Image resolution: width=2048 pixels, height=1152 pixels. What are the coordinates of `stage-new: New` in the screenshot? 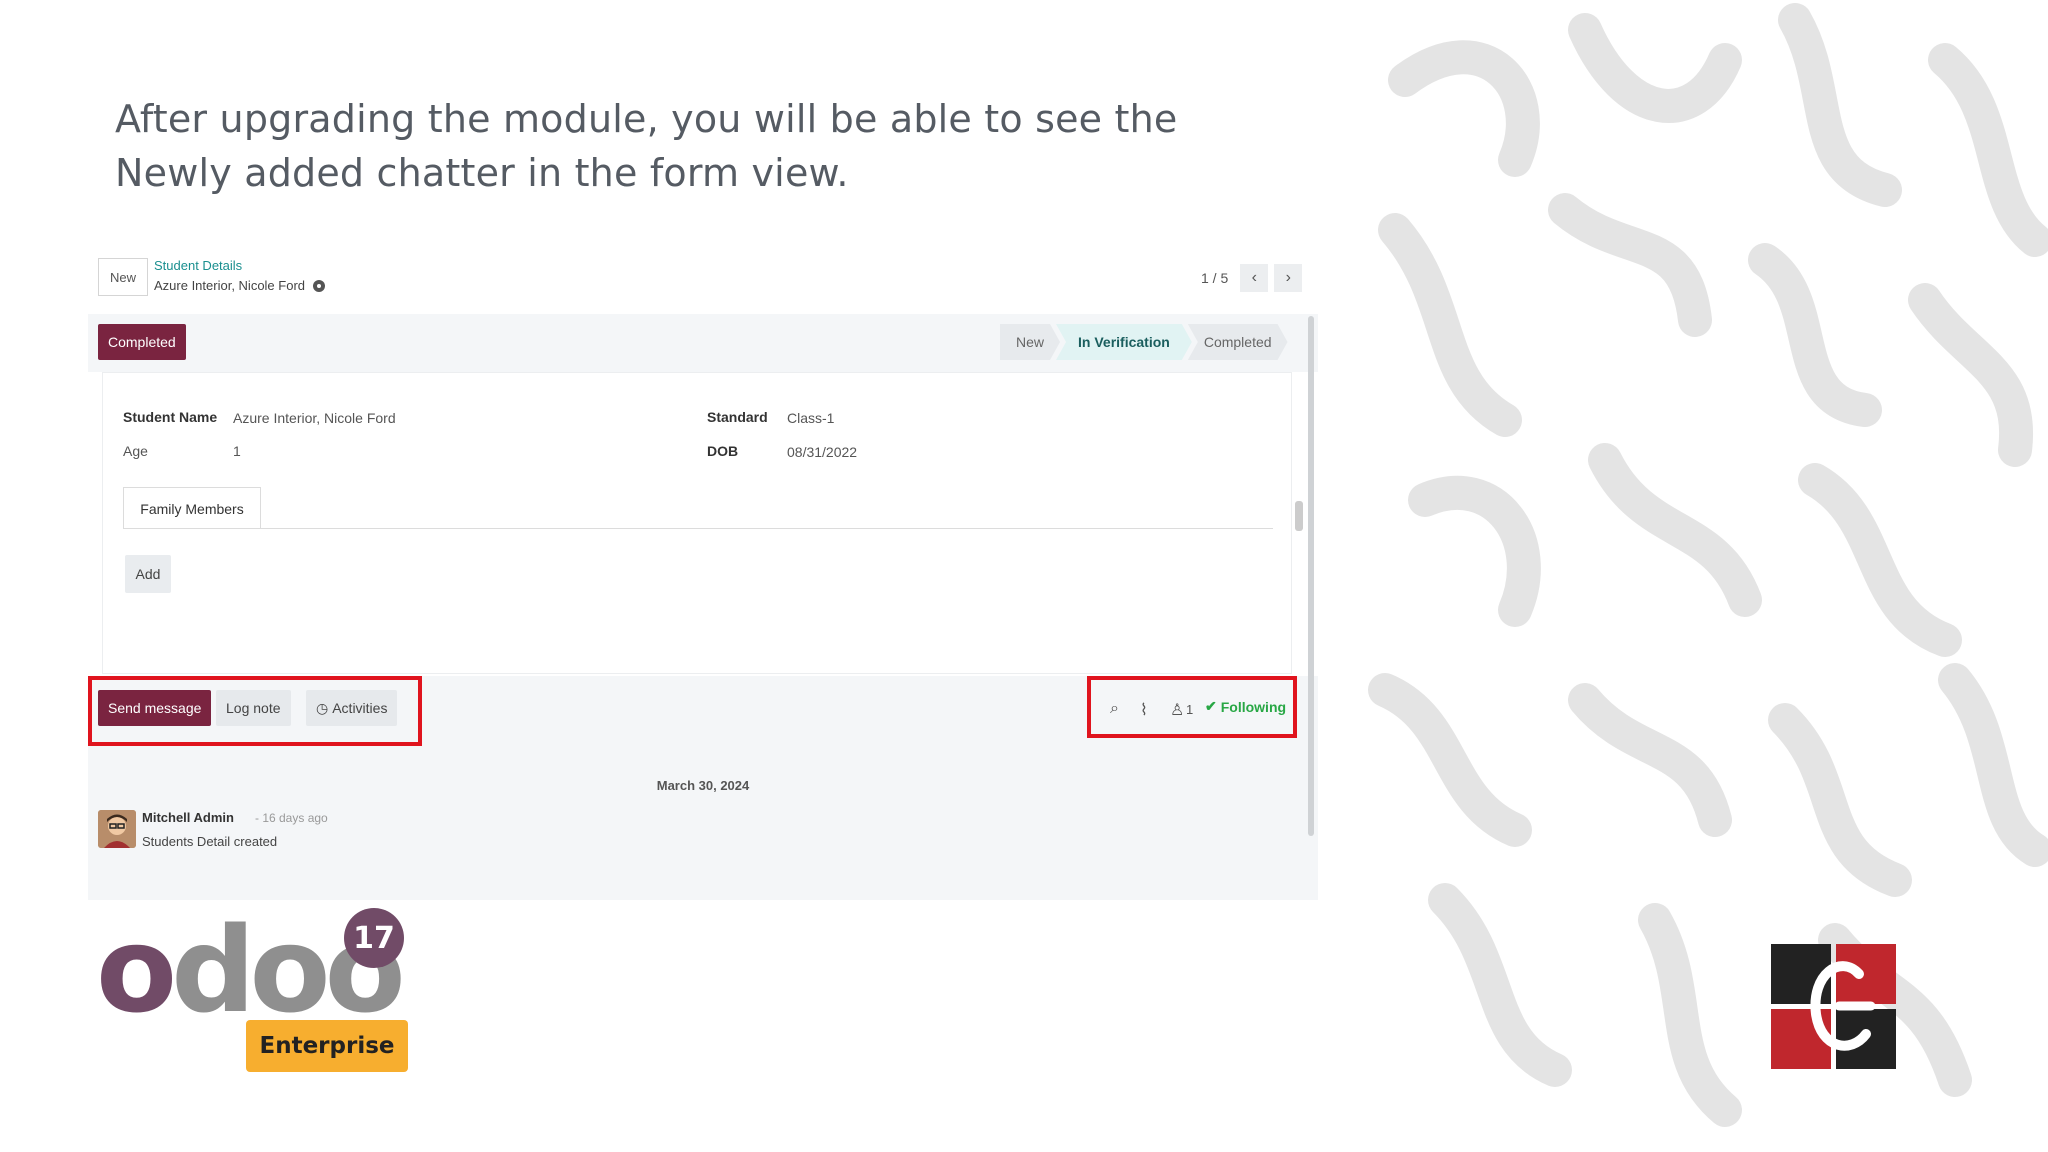 It's located at (1030, 342).